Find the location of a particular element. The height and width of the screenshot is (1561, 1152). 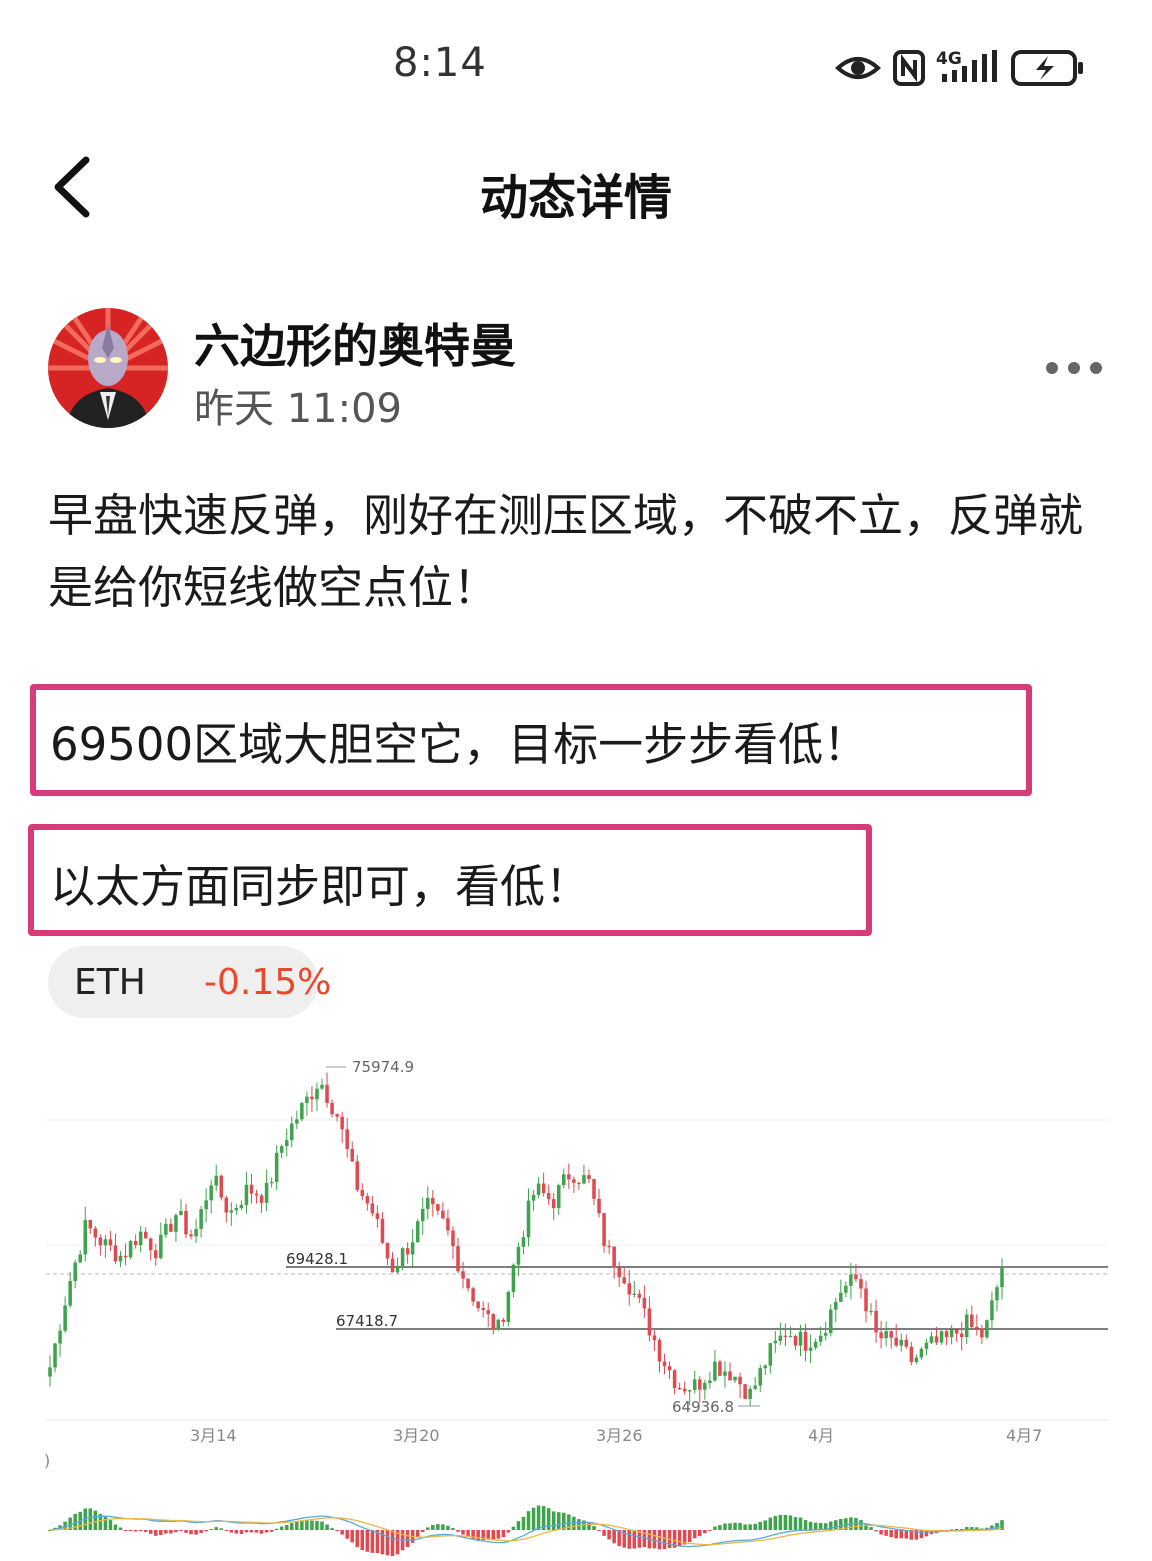

x-tick-label: 3月20 is located at coordinates (416, 1435).